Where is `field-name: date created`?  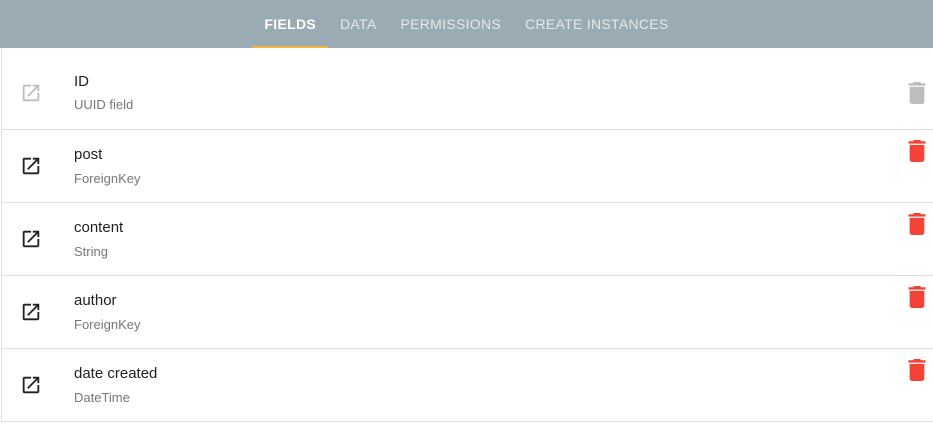
field-name: date created is located at coordinates (116, 373).